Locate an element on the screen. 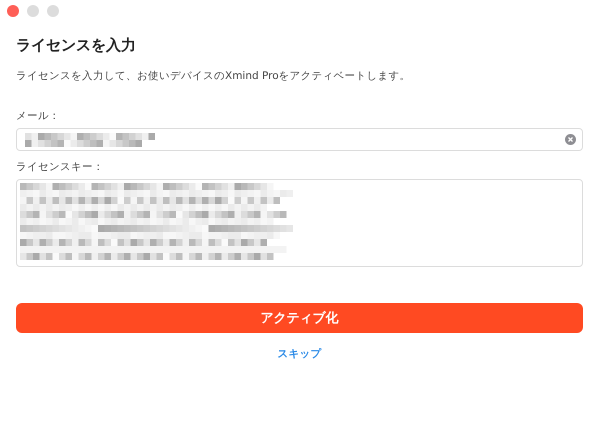 This screenshot has width=599, height=434. description-text: ライセンスを入力して、お使いデバイスのXmind Proをアクティベートします。 is located at coordinates (214, 76).